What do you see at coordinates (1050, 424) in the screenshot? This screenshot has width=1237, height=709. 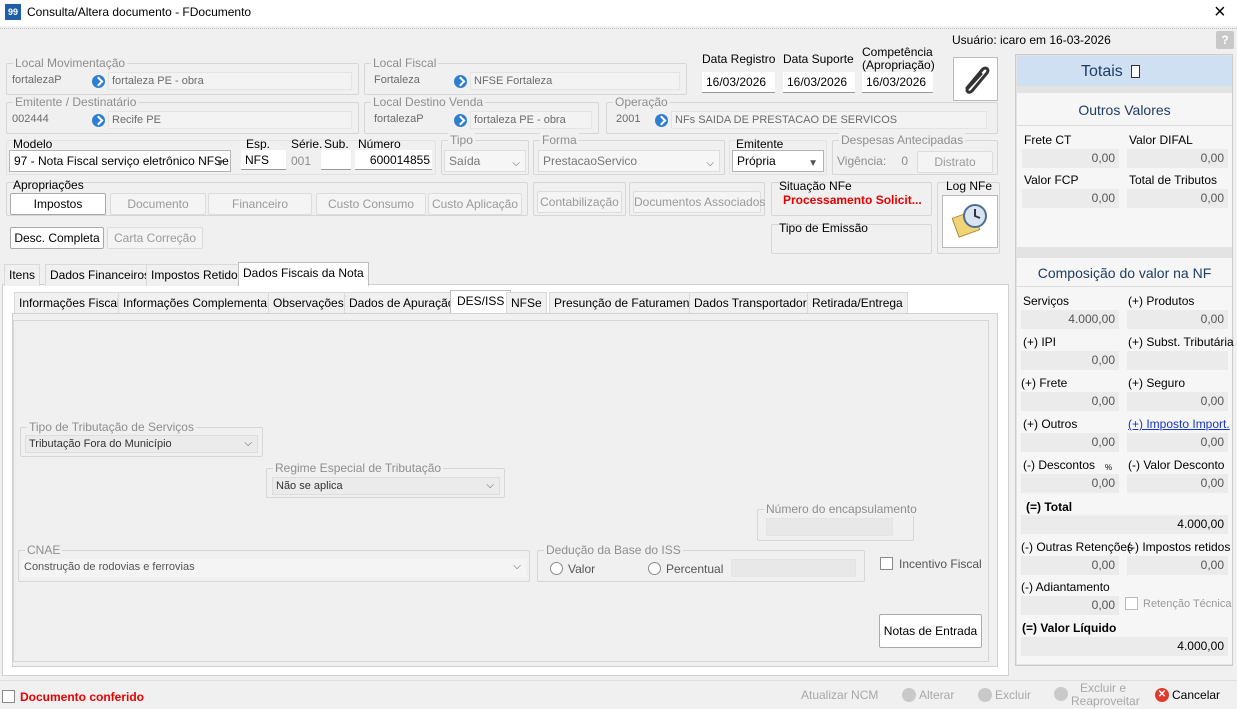 I see `outros-label: (+) Outros` at bounding box center [1050, 424].